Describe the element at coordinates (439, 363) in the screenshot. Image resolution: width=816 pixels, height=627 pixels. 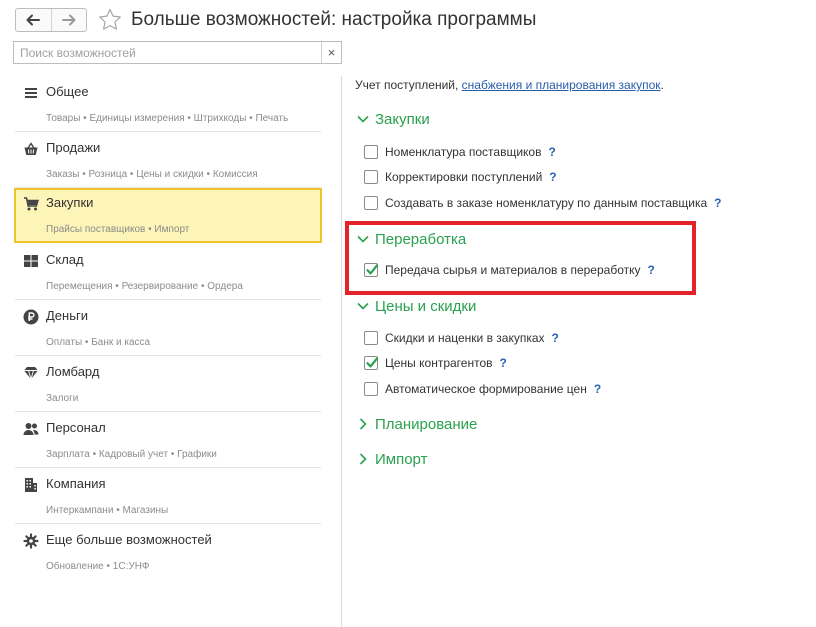
I see `option-label: Цены контрагентов` at that location.